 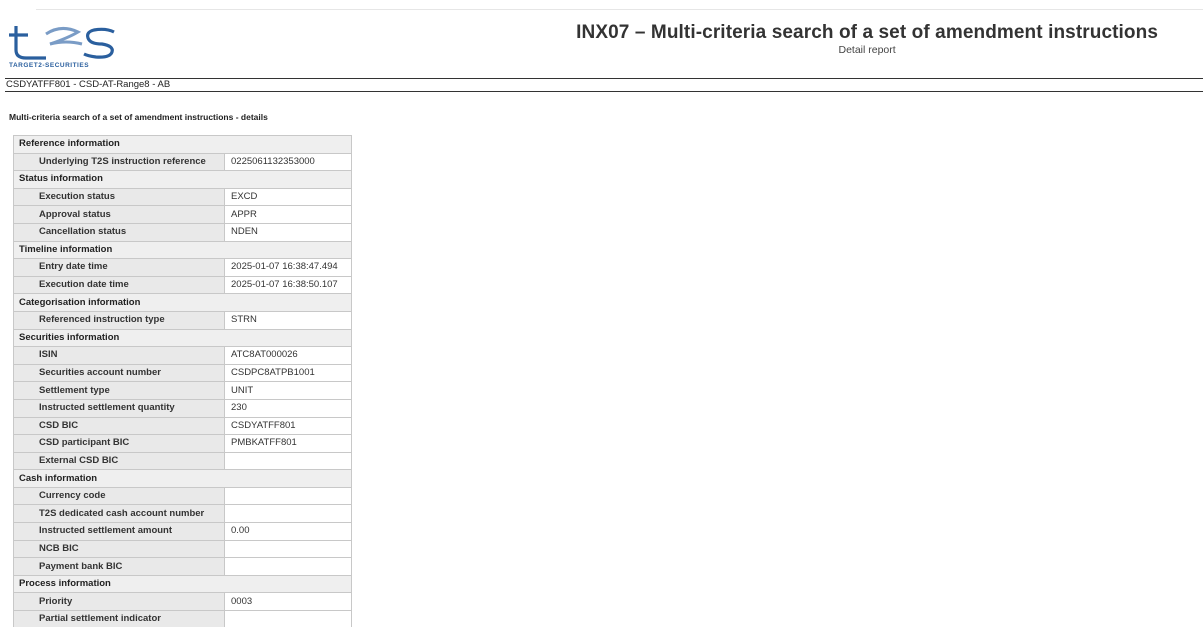 What do you see at coordinates (119, 531) in the screenshot?
I see `field-label: Instructed settlement amount` at bounding box center [119, 531].